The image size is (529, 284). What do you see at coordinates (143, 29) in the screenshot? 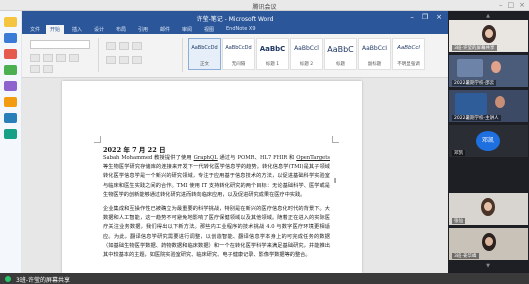
I see `tab-references: 引用` at bounding box center [143, 29].